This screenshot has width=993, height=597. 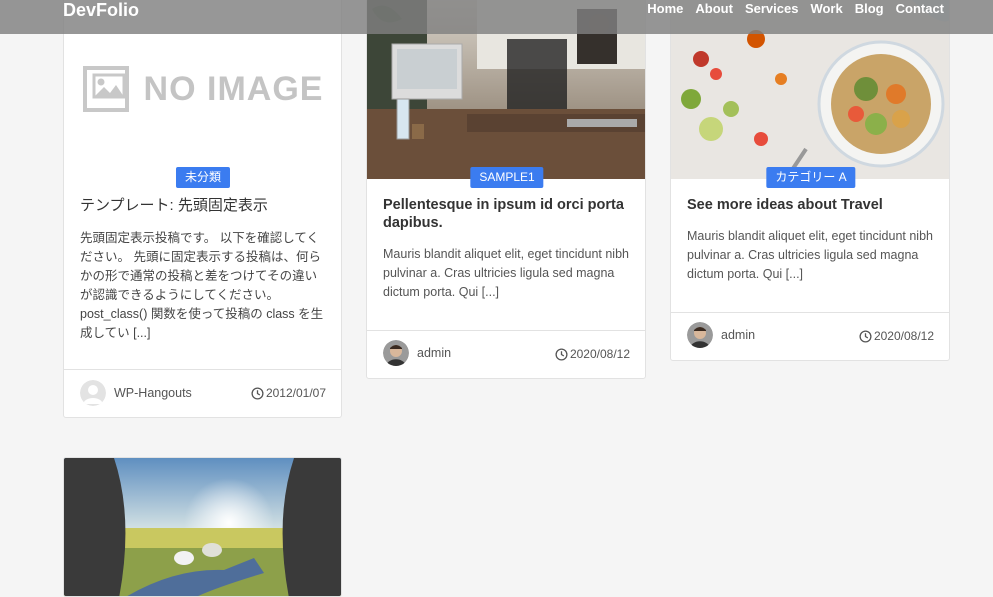 What do you see at coordinates (203, 177) in the screenshot?
I see `category-badge: 未分類` at bounding box center [203, 177].